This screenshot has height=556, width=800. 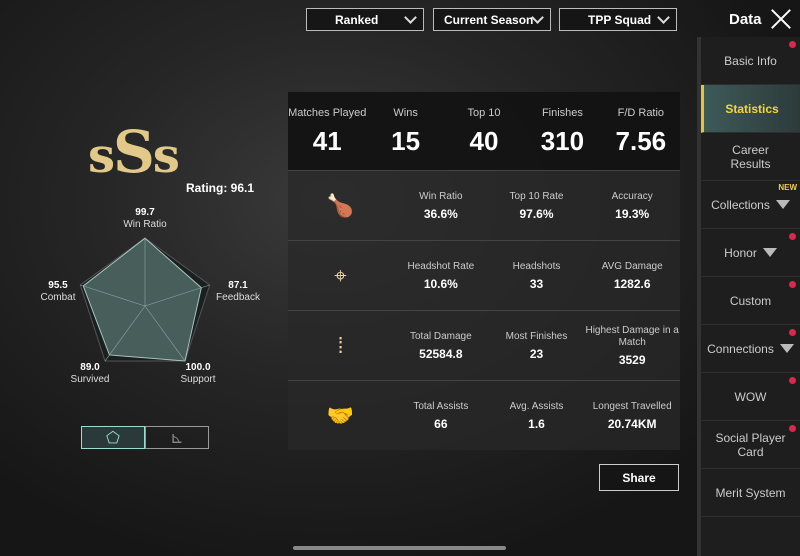 What do you see at coordinates (740, 204) in the screenshot?
I see `sidebar-item-label: Collections` at bounding box center [740, 204].